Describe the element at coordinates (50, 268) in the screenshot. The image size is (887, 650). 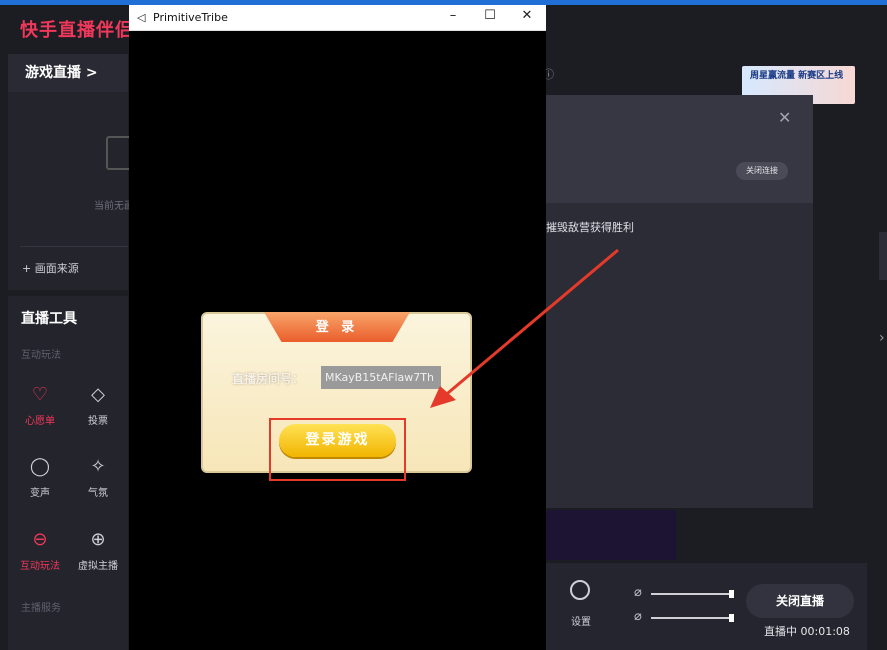
I see `add-source-button: + 画面来源` at that location.